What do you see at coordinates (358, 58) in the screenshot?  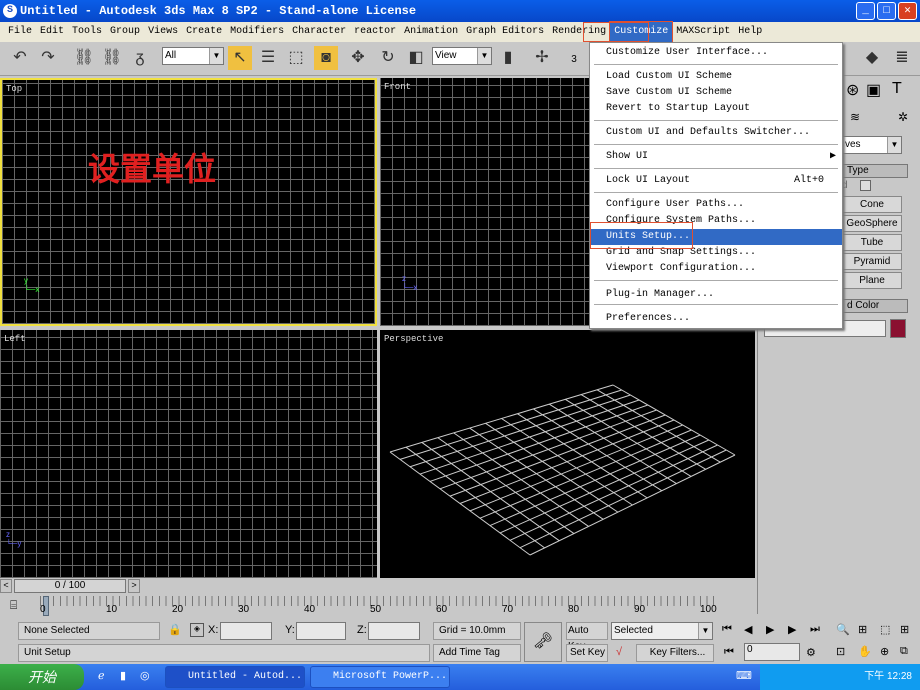 I see `move-icon: ✥` at bounding box center [358, 58].